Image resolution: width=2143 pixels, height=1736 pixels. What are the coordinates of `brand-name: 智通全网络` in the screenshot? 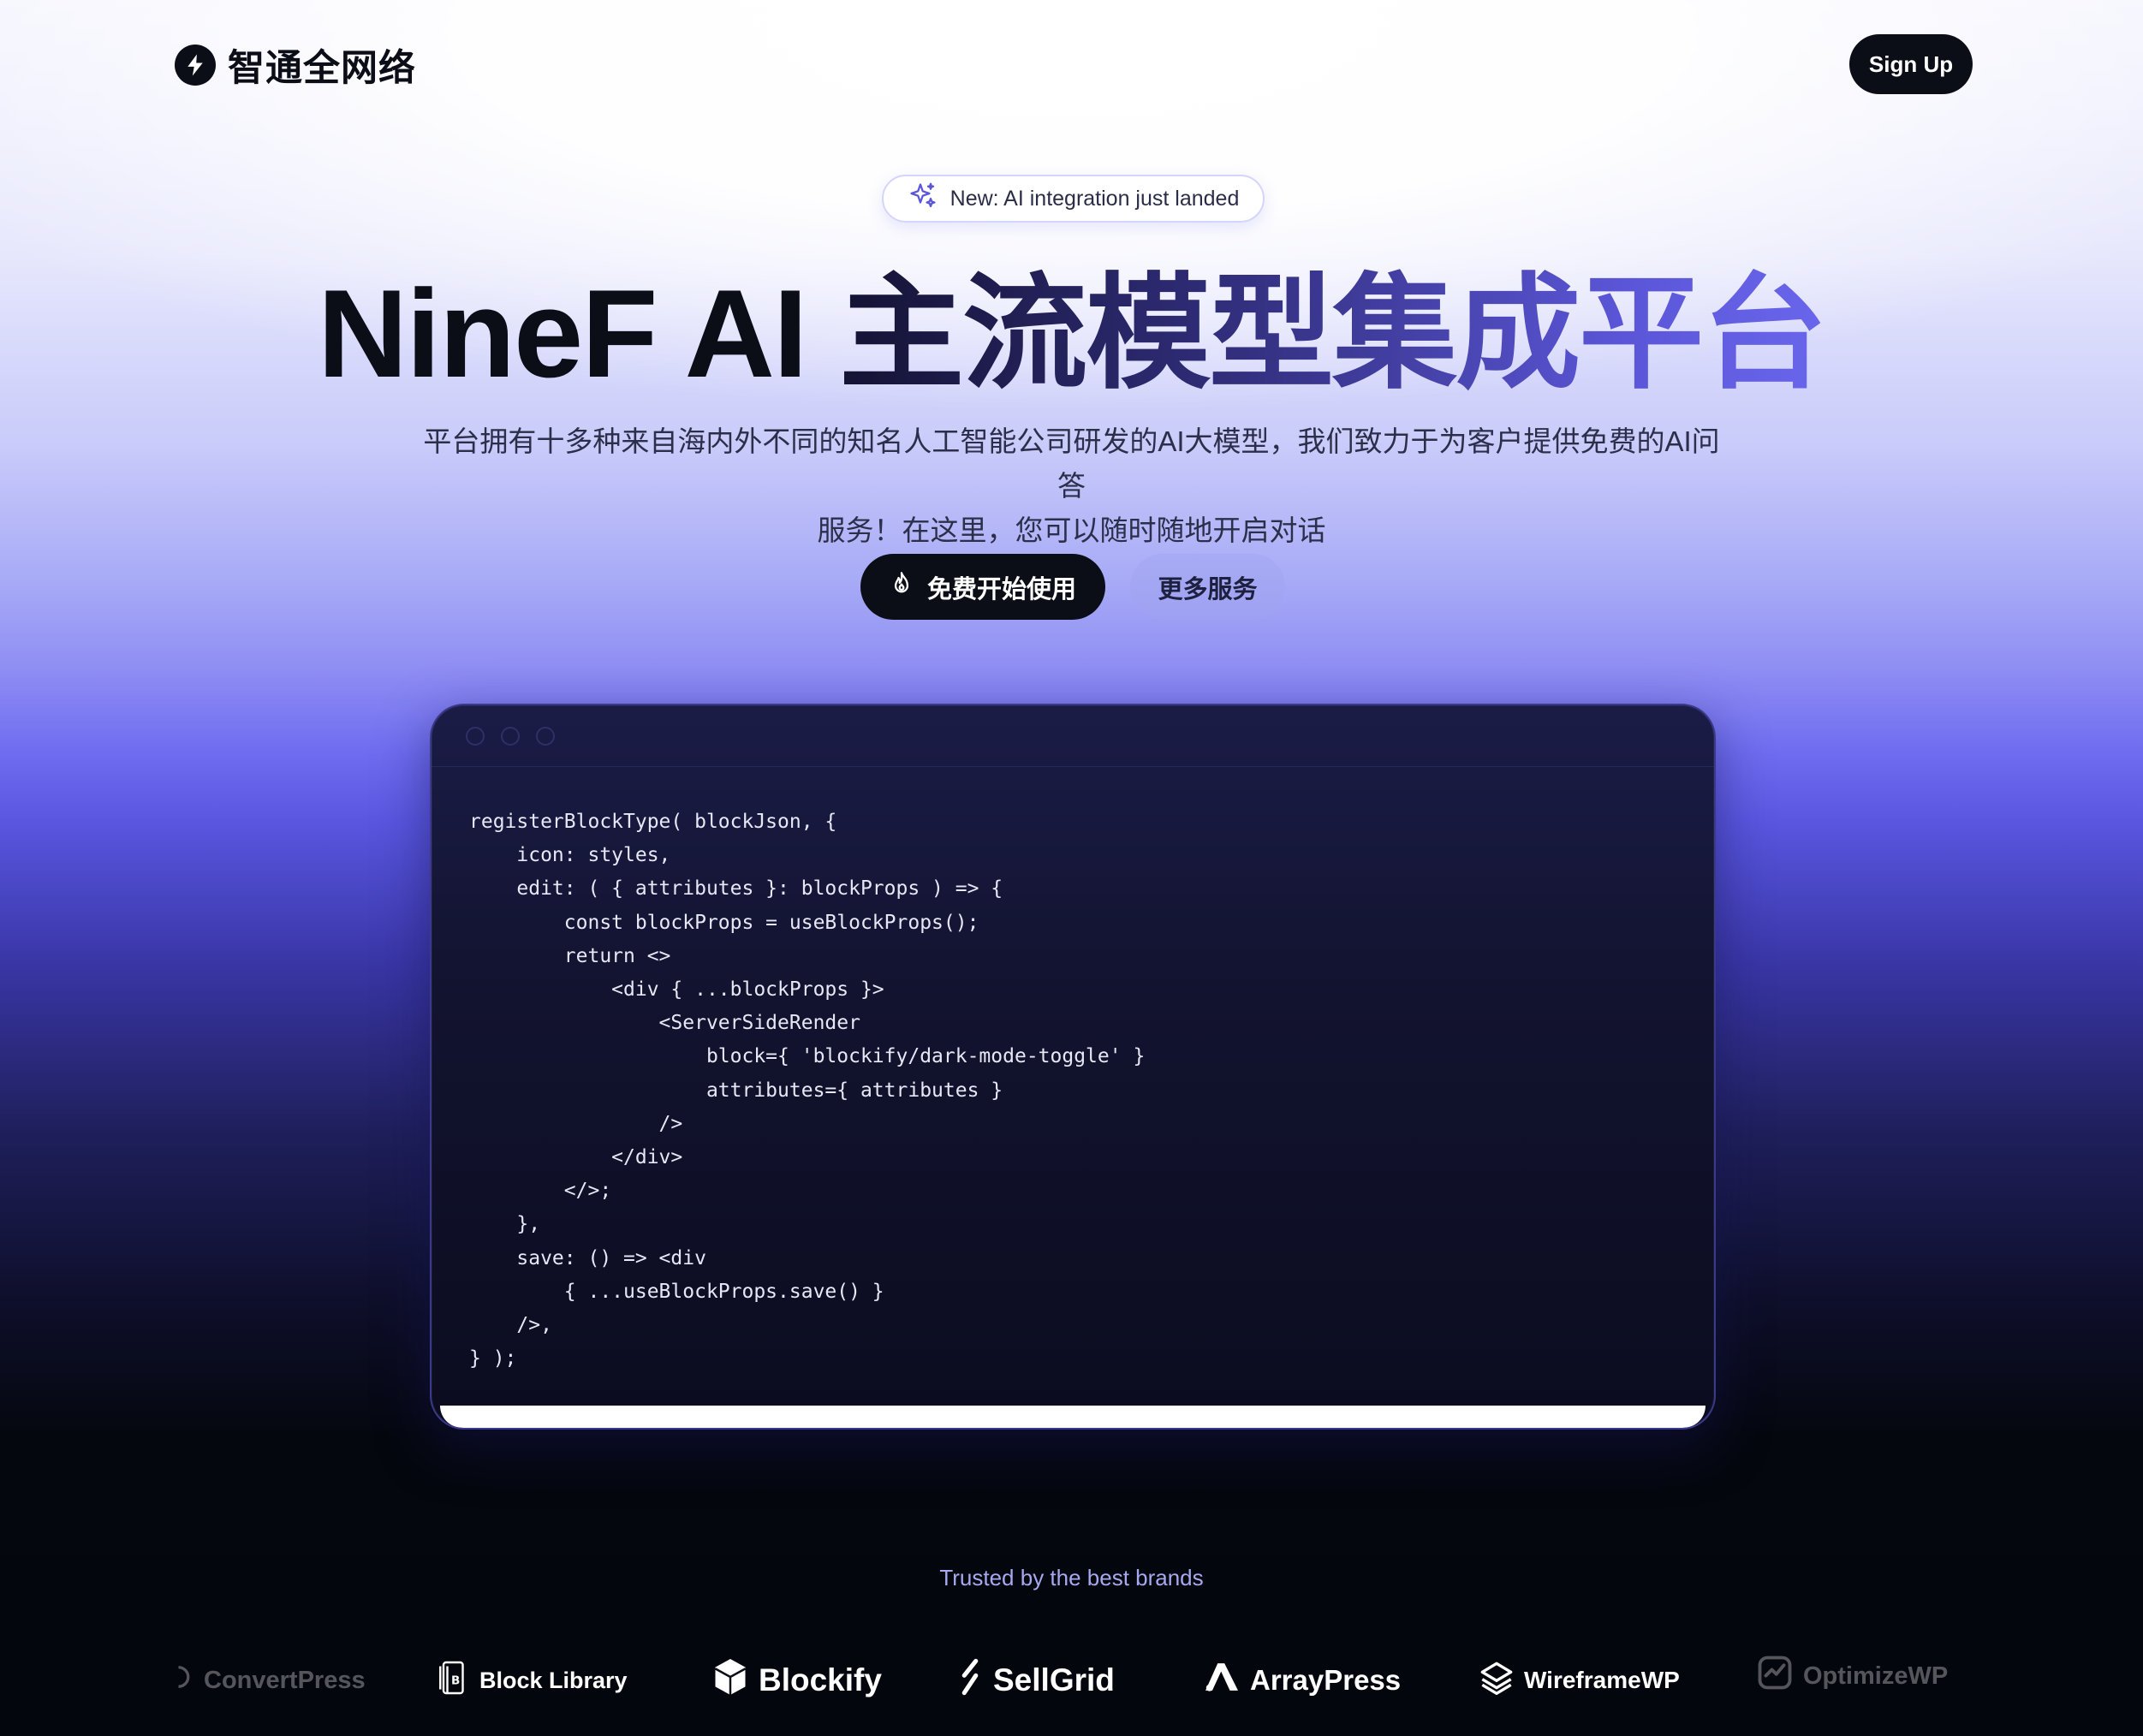 It's located at (322, 69).